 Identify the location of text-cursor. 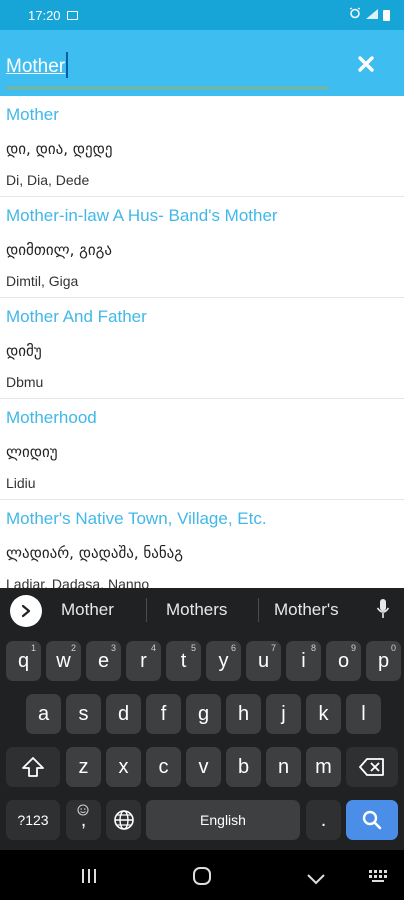
(67, 65).